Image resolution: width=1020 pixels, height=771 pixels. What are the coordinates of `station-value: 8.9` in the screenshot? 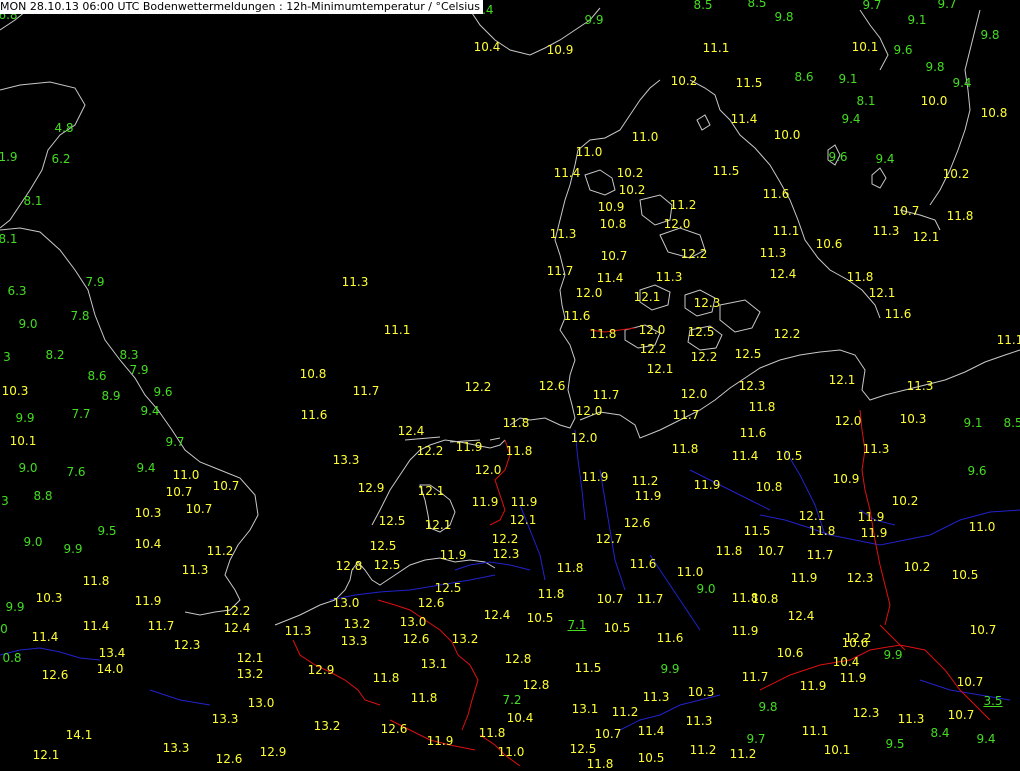 It's located at (111, 396).